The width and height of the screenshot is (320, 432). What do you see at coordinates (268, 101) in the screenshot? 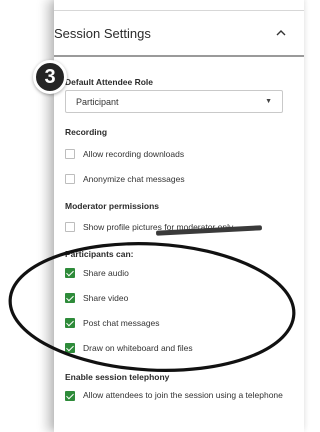
I see `dropdown-caret-icon: ▼` at bounding box center [268, 101].